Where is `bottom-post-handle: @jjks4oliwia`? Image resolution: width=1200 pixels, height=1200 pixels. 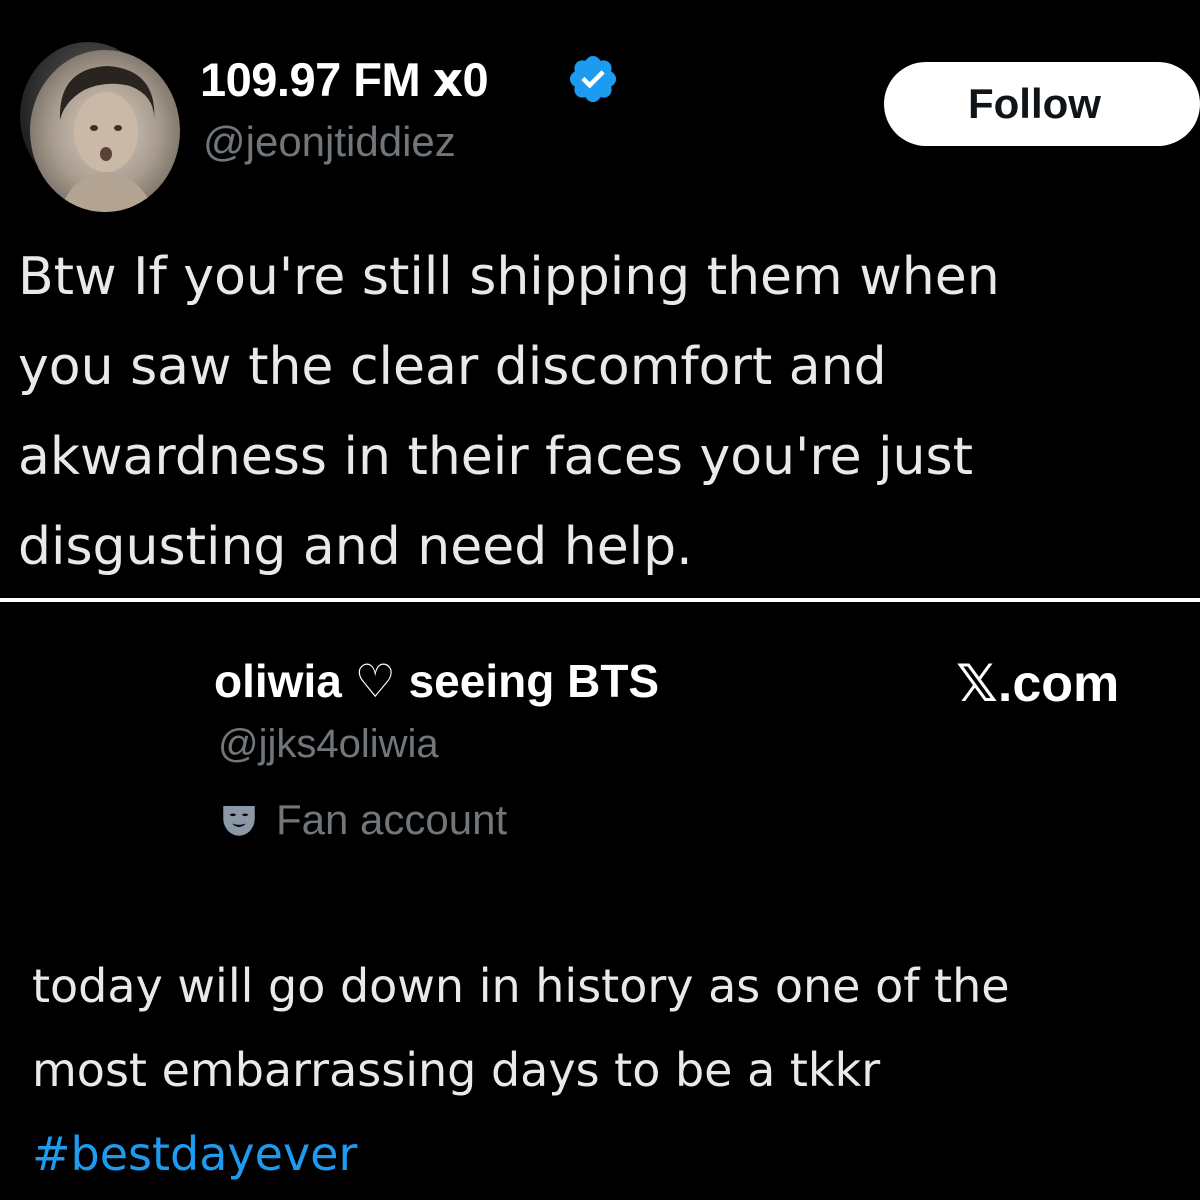 bottom-post-handle: @jjks4oliwia is located at coordinates (328, 744).